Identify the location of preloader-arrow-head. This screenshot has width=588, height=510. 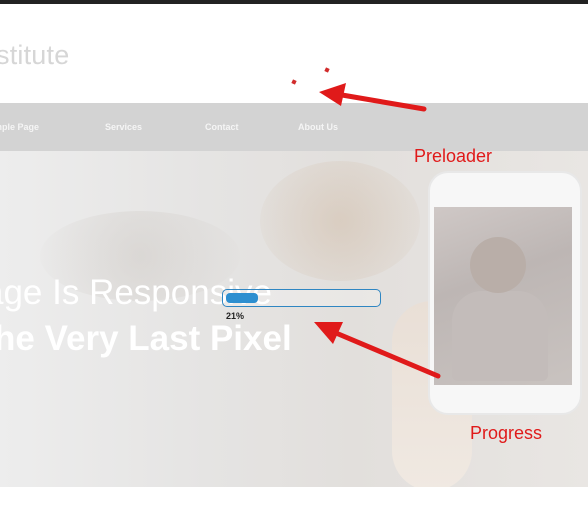
(332, 94).